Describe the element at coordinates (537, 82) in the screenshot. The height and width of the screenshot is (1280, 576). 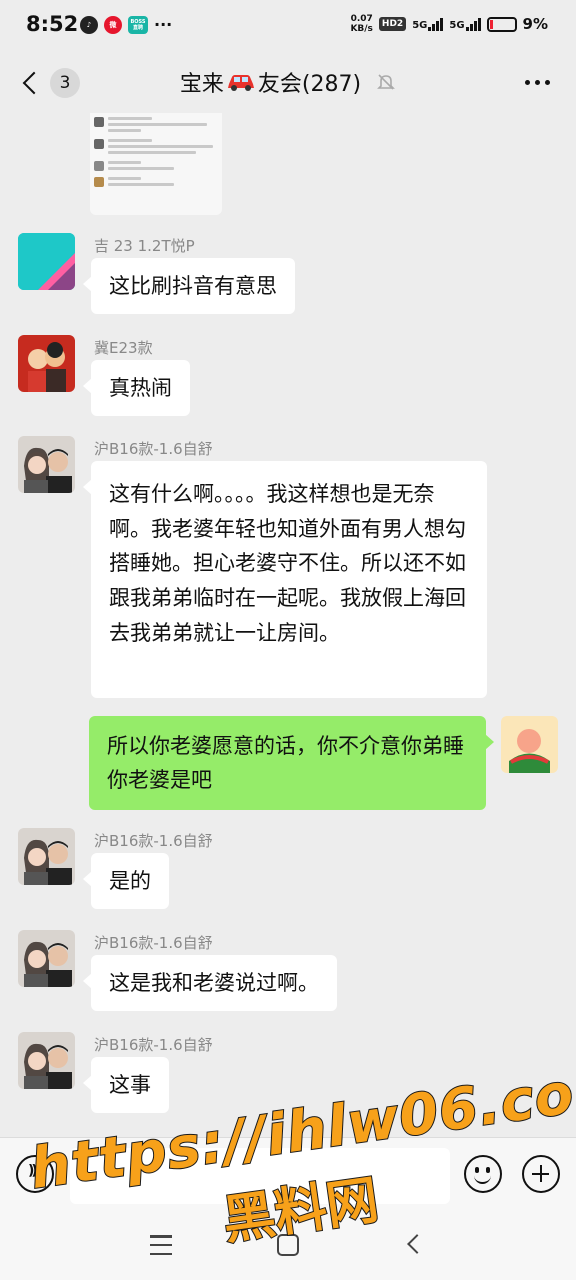
I see `more-button` at that location.